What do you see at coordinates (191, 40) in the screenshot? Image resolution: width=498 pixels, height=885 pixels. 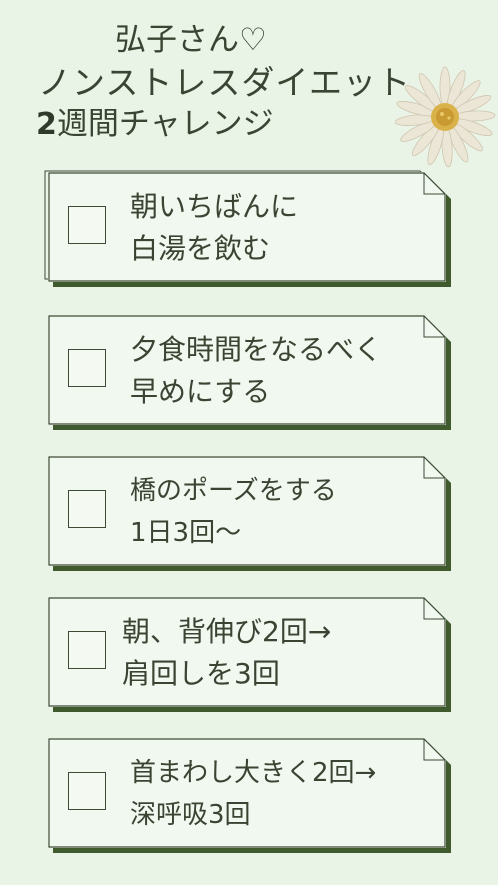 I see `title-name: 弘子さん♡` at bounding box center [191, 40].